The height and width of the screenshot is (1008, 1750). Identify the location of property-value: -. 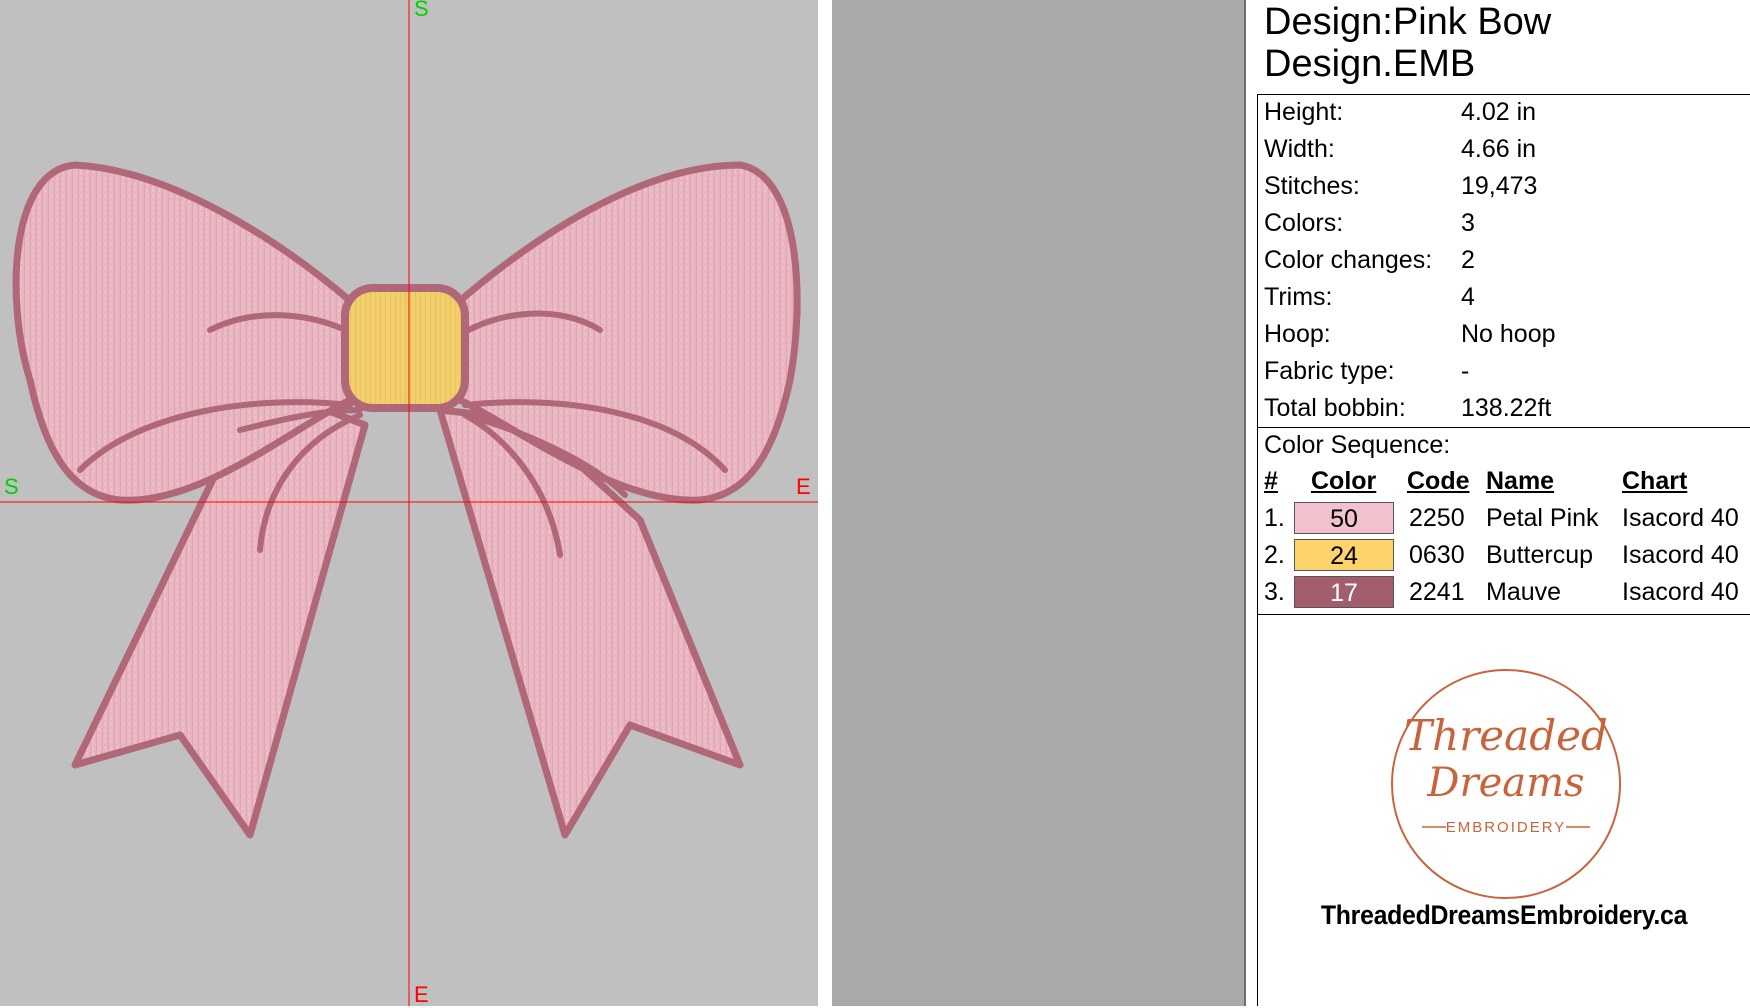
(1465, 371).